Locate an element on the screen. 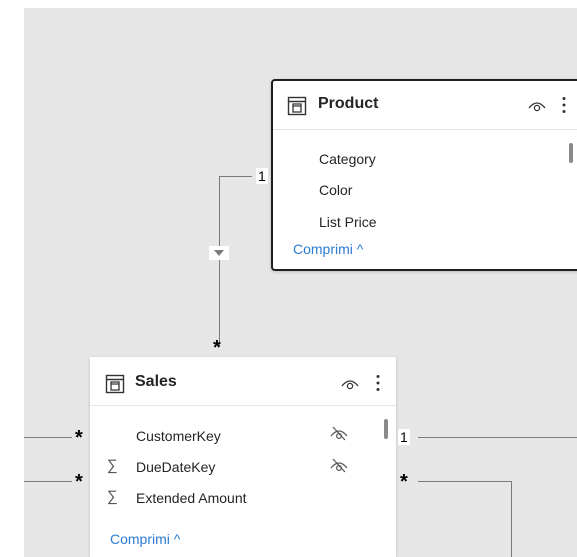  cardinality-many-left-top: * is located at coordinates (79, 438).